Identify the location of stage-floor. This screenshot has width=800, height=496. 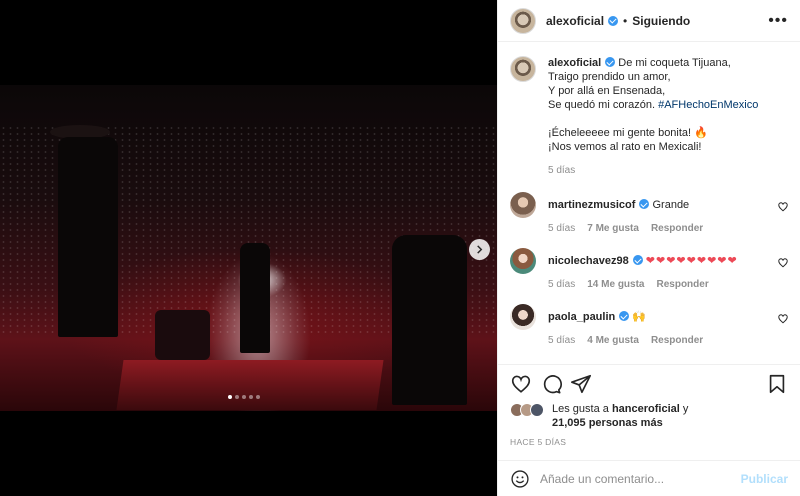
(250, 385).